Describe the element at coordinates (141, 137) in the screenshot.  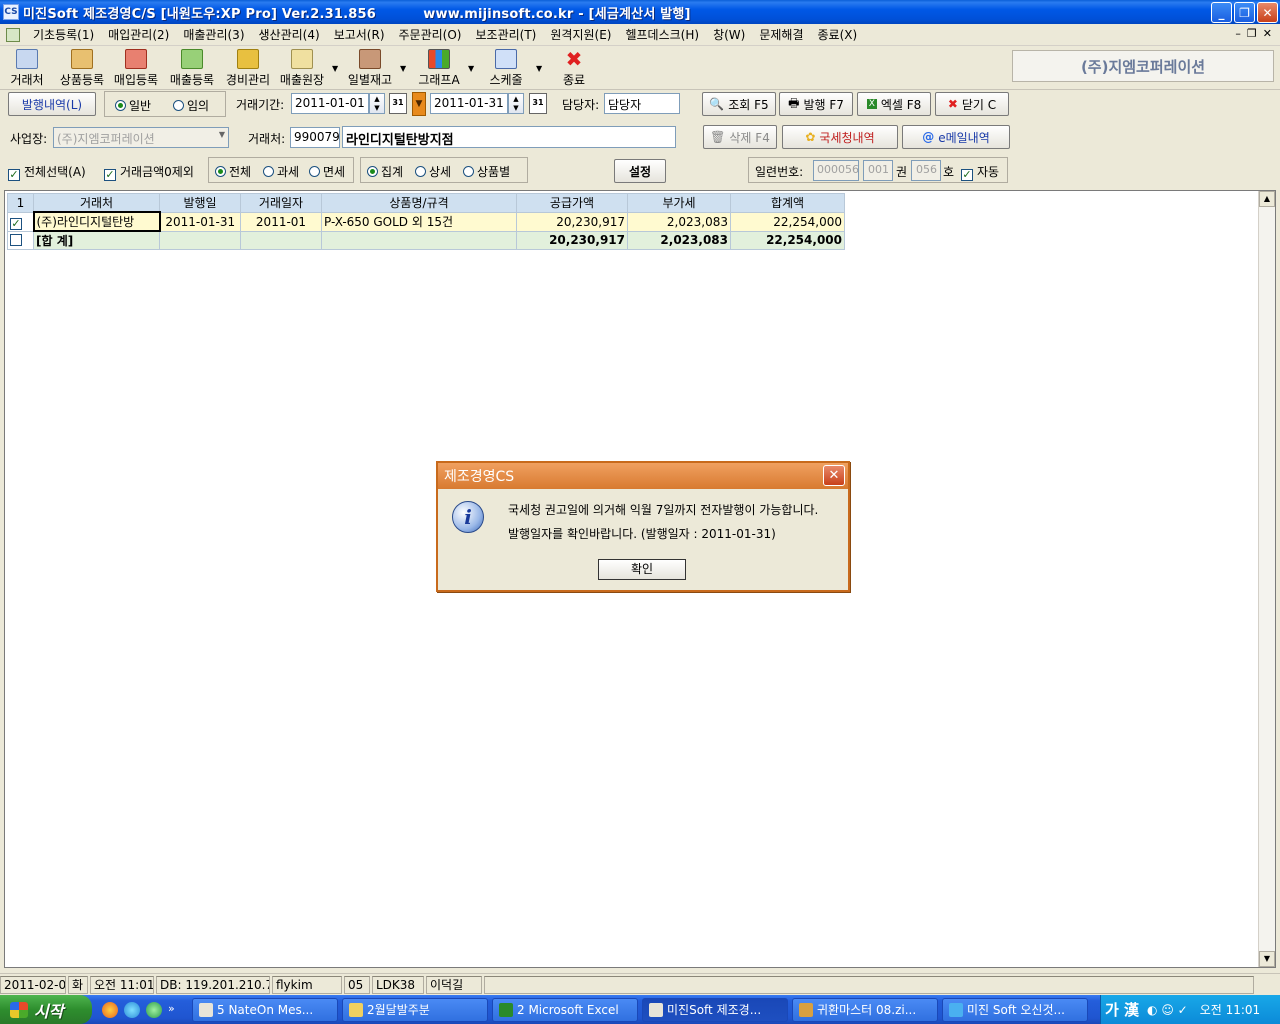
I see `site-select: (주)지엠코퍼레이션 ▼` at that location.